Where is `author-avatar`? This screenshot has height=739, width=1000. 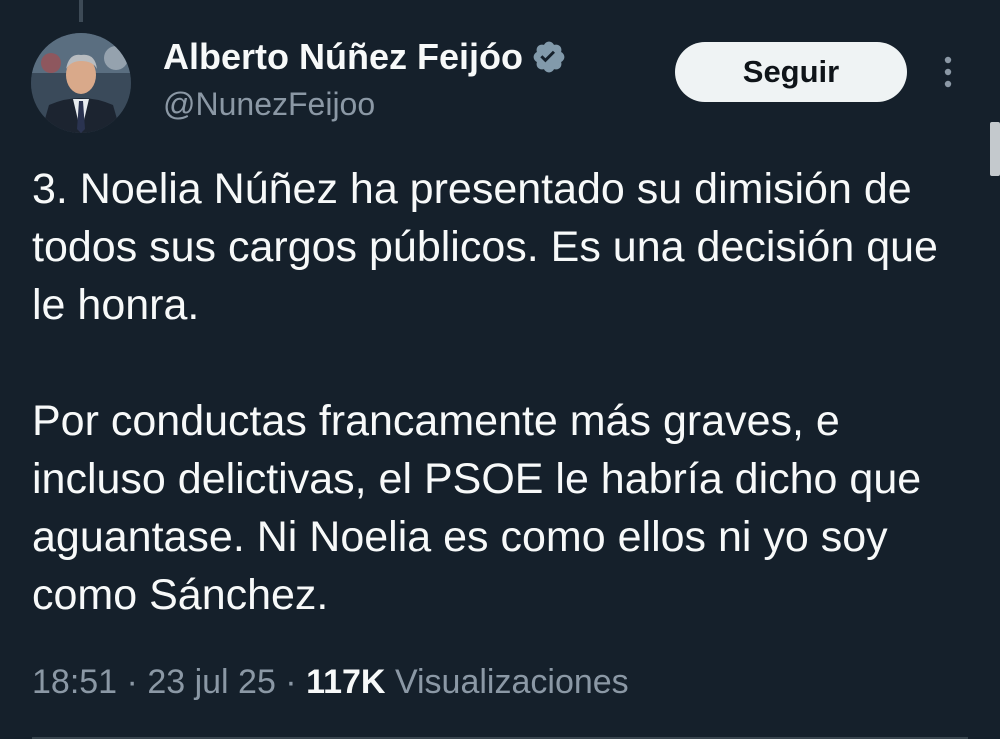 author-avatar is located at coordinates (81, 83).